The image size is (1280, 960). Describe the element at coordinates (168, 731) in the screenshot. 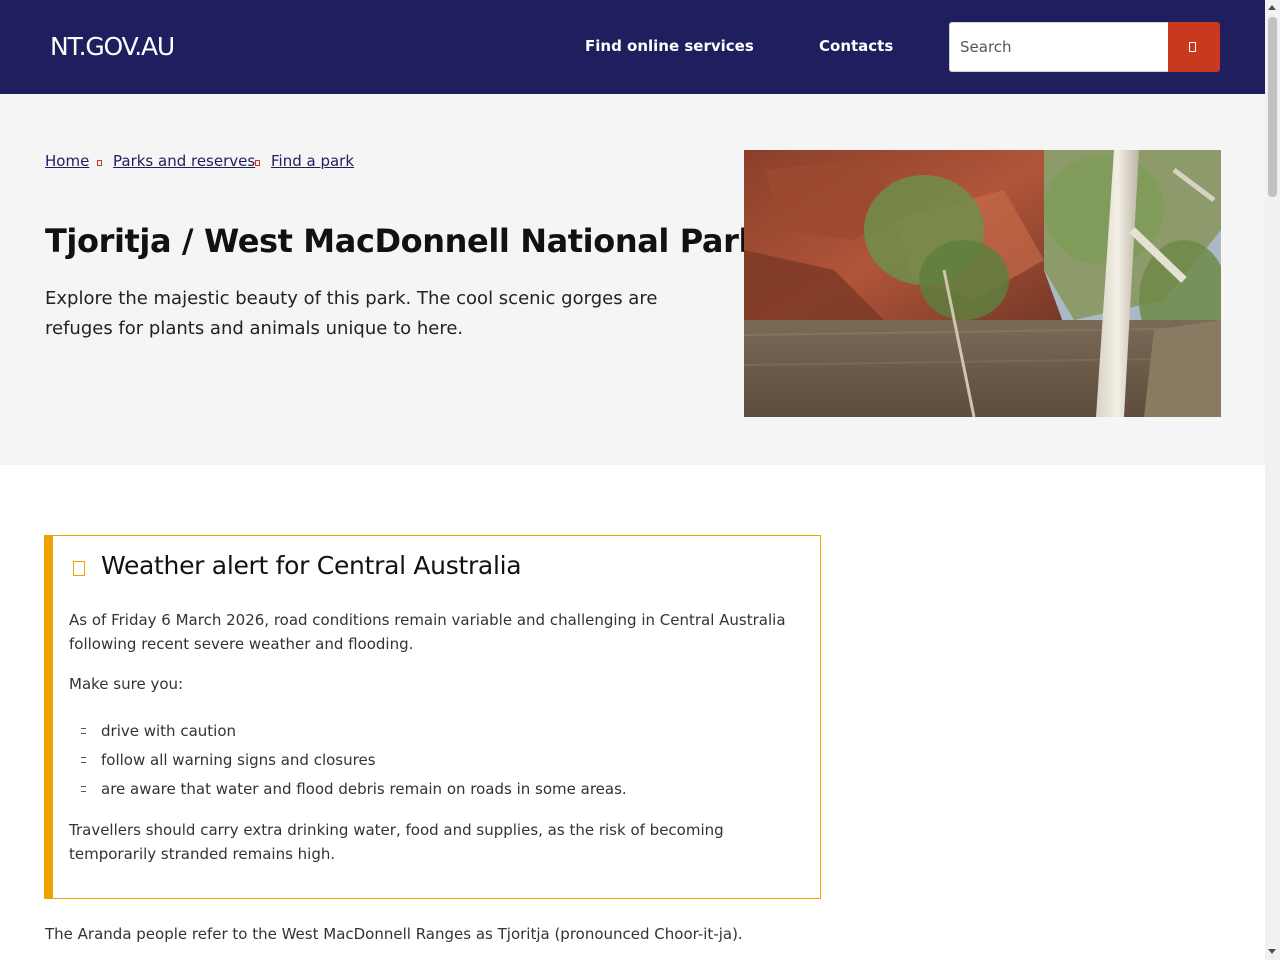

I see `list-item-text: drive with caution` at that location.